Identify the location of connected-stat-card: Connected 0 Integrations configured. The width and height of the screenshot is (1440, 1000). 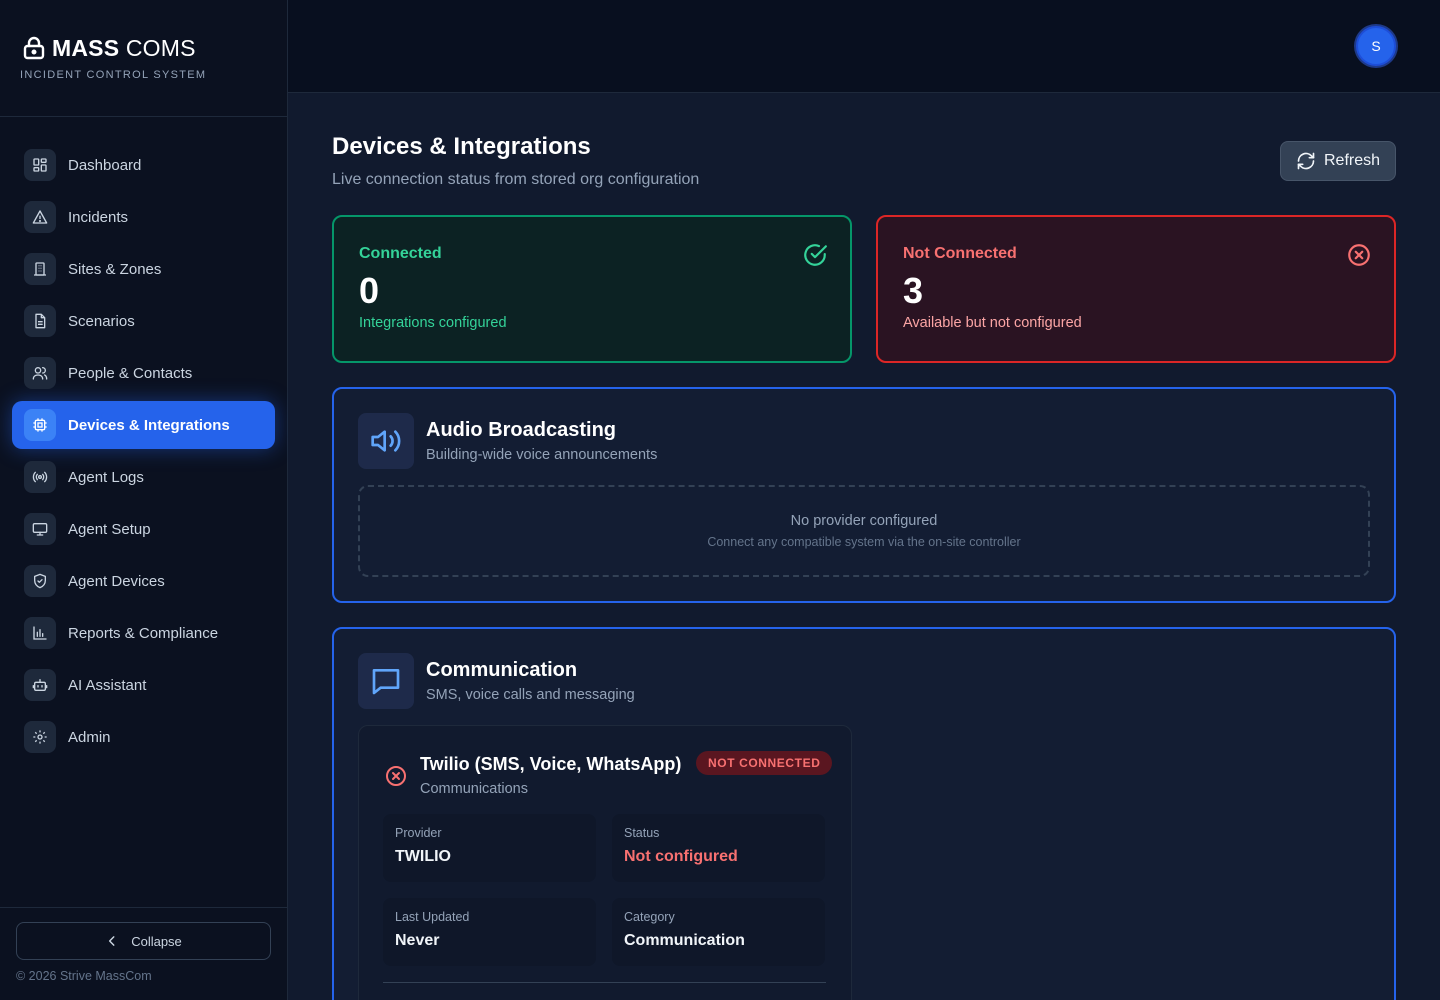
(592, 289).